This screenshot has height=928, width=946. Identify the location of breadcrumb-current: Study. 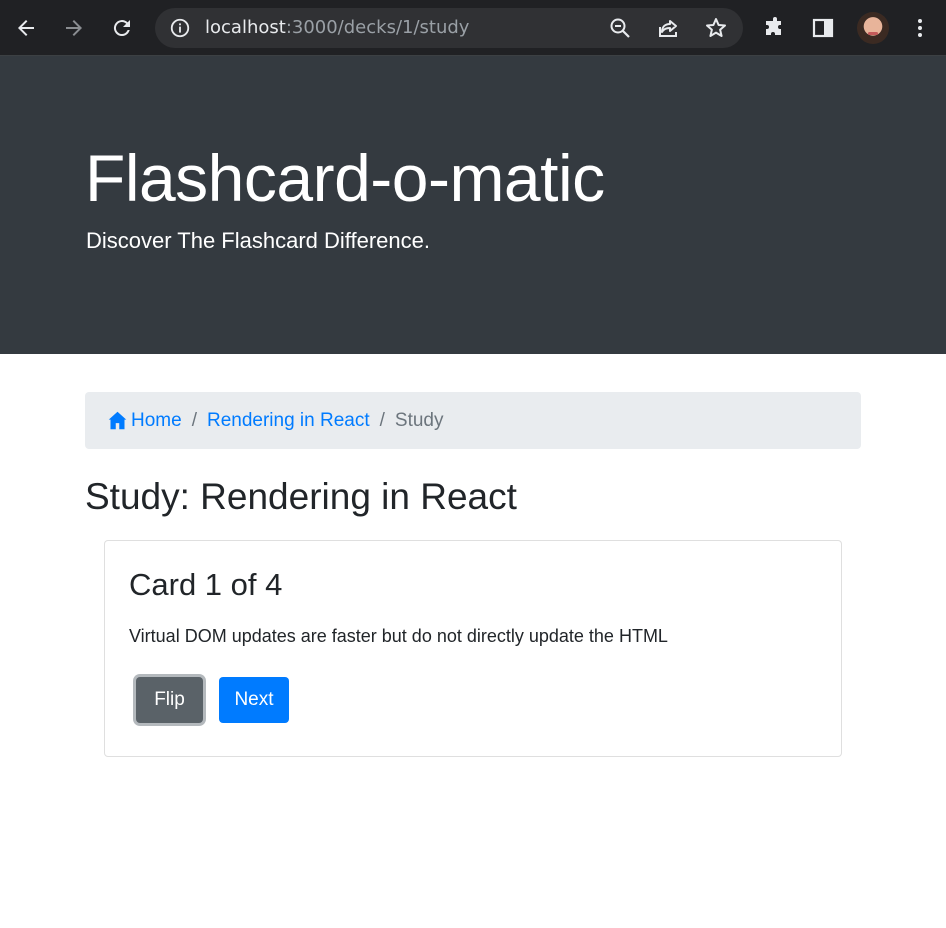
(419, 420).